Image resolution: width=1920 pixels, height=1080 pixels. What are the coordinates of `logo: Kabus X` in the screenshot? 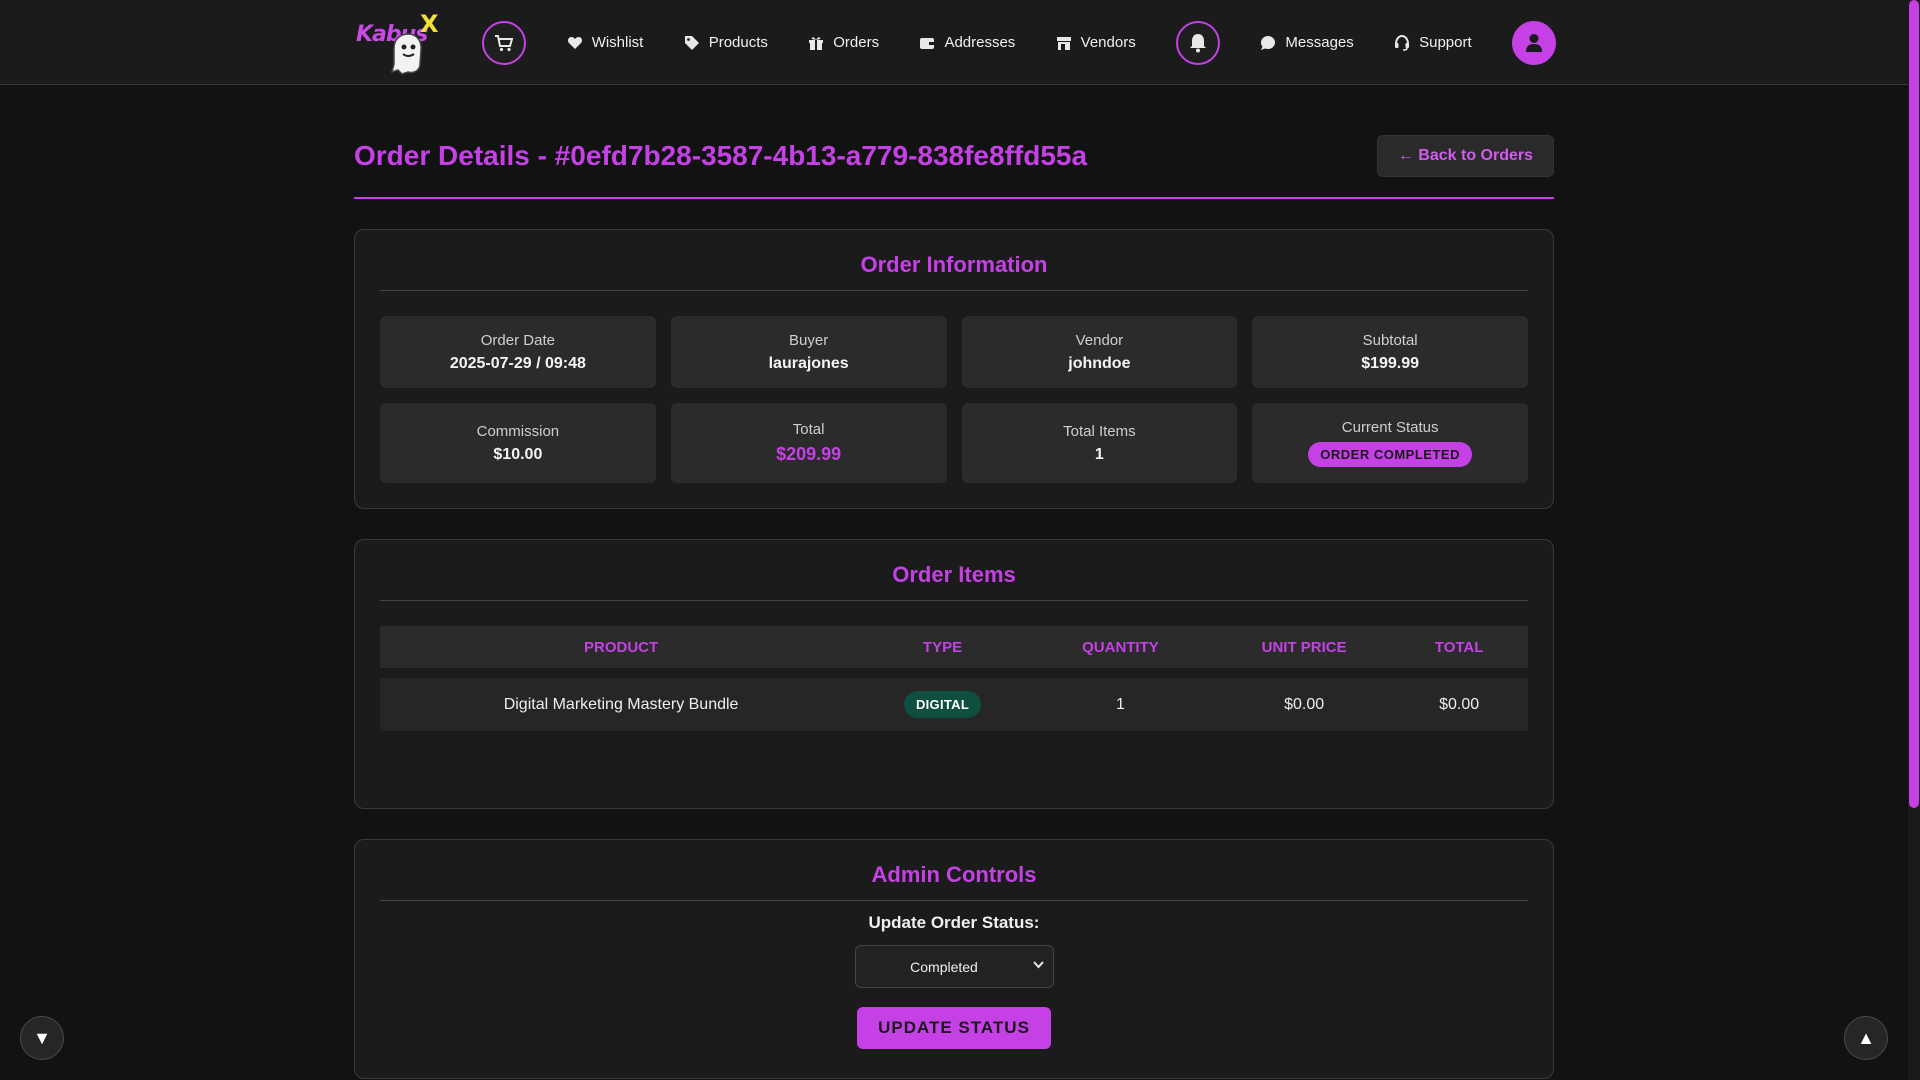 It's located at (398, 43).